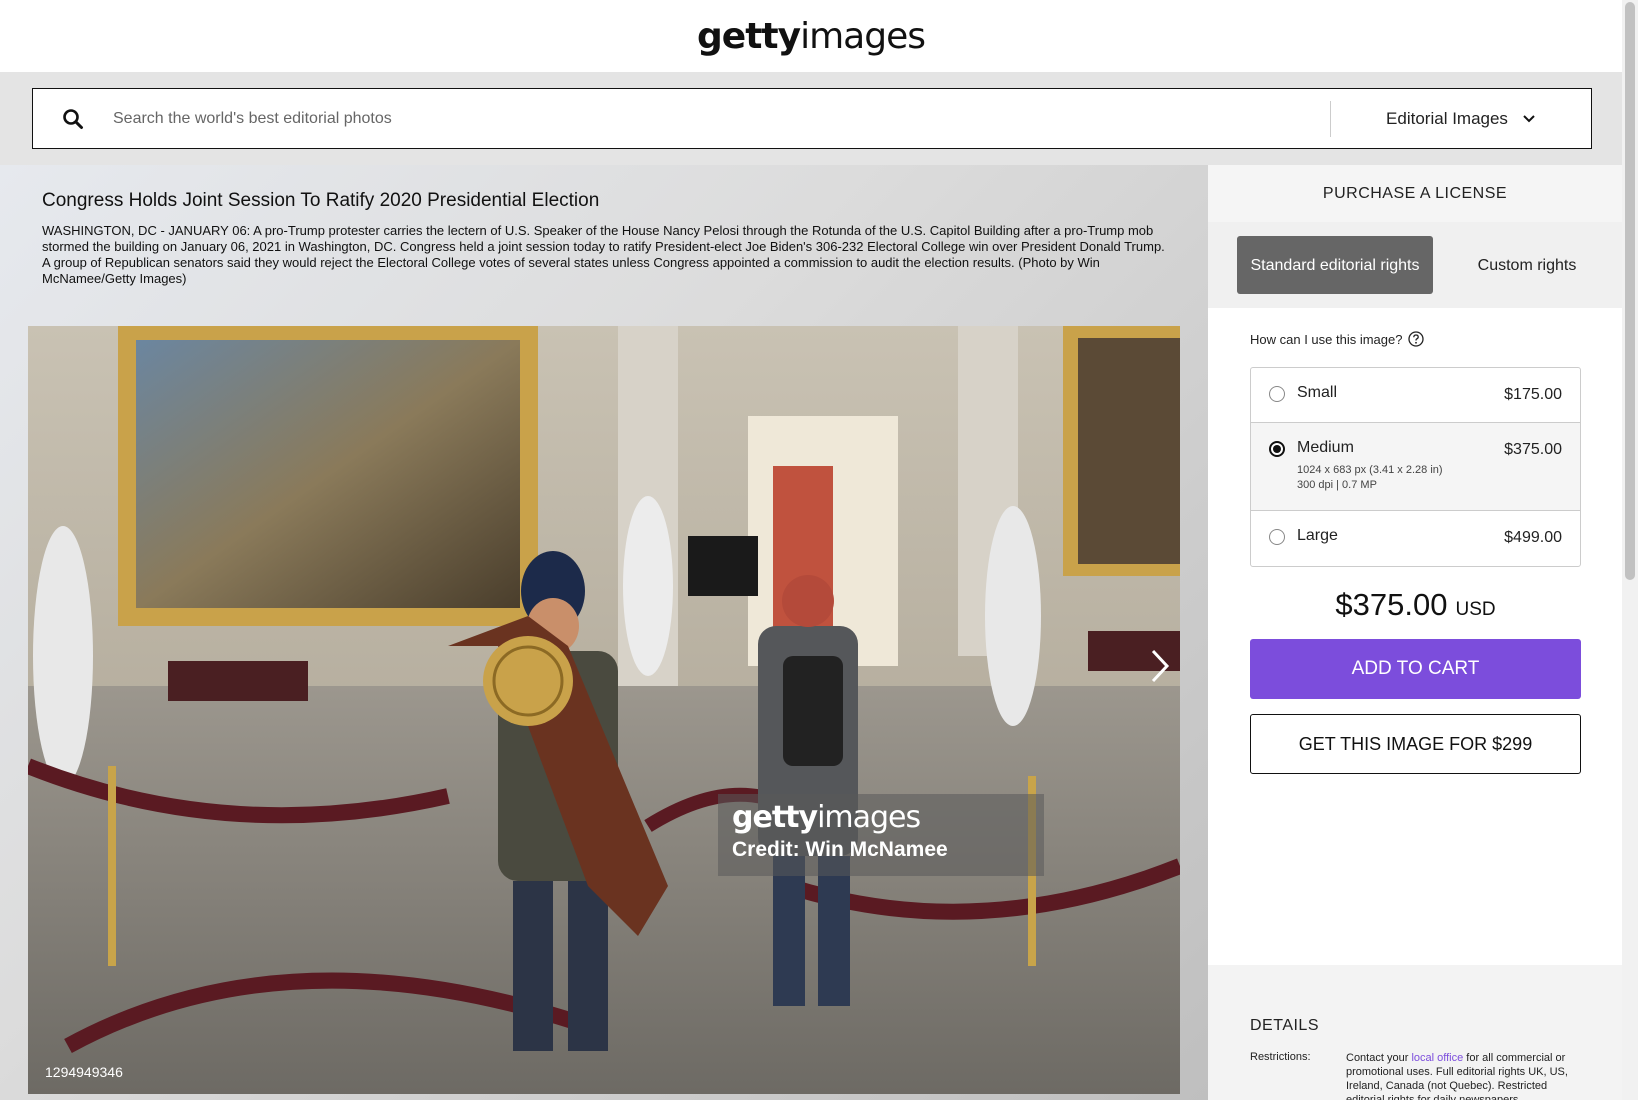  I want to click on size-radio-medium, so click(1277, 449).